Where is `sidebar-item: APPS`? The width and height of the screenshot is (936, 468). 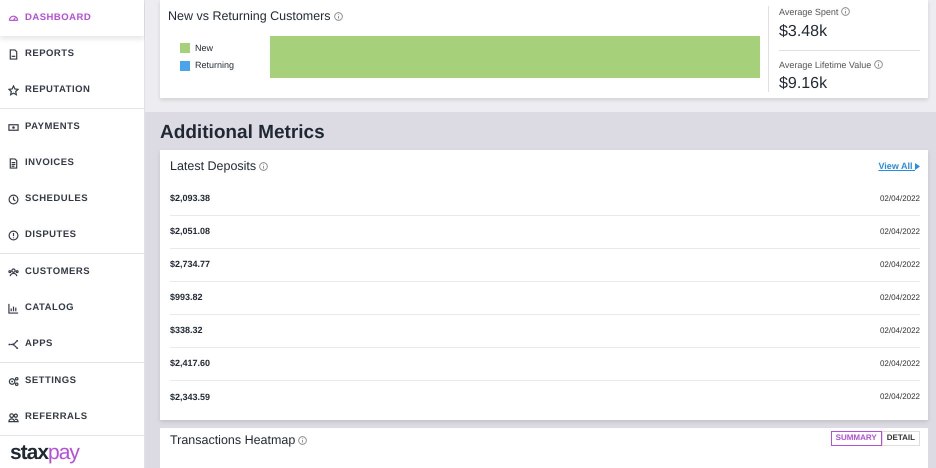 sidebar-item: APPS is located at coordinates (72, 344).